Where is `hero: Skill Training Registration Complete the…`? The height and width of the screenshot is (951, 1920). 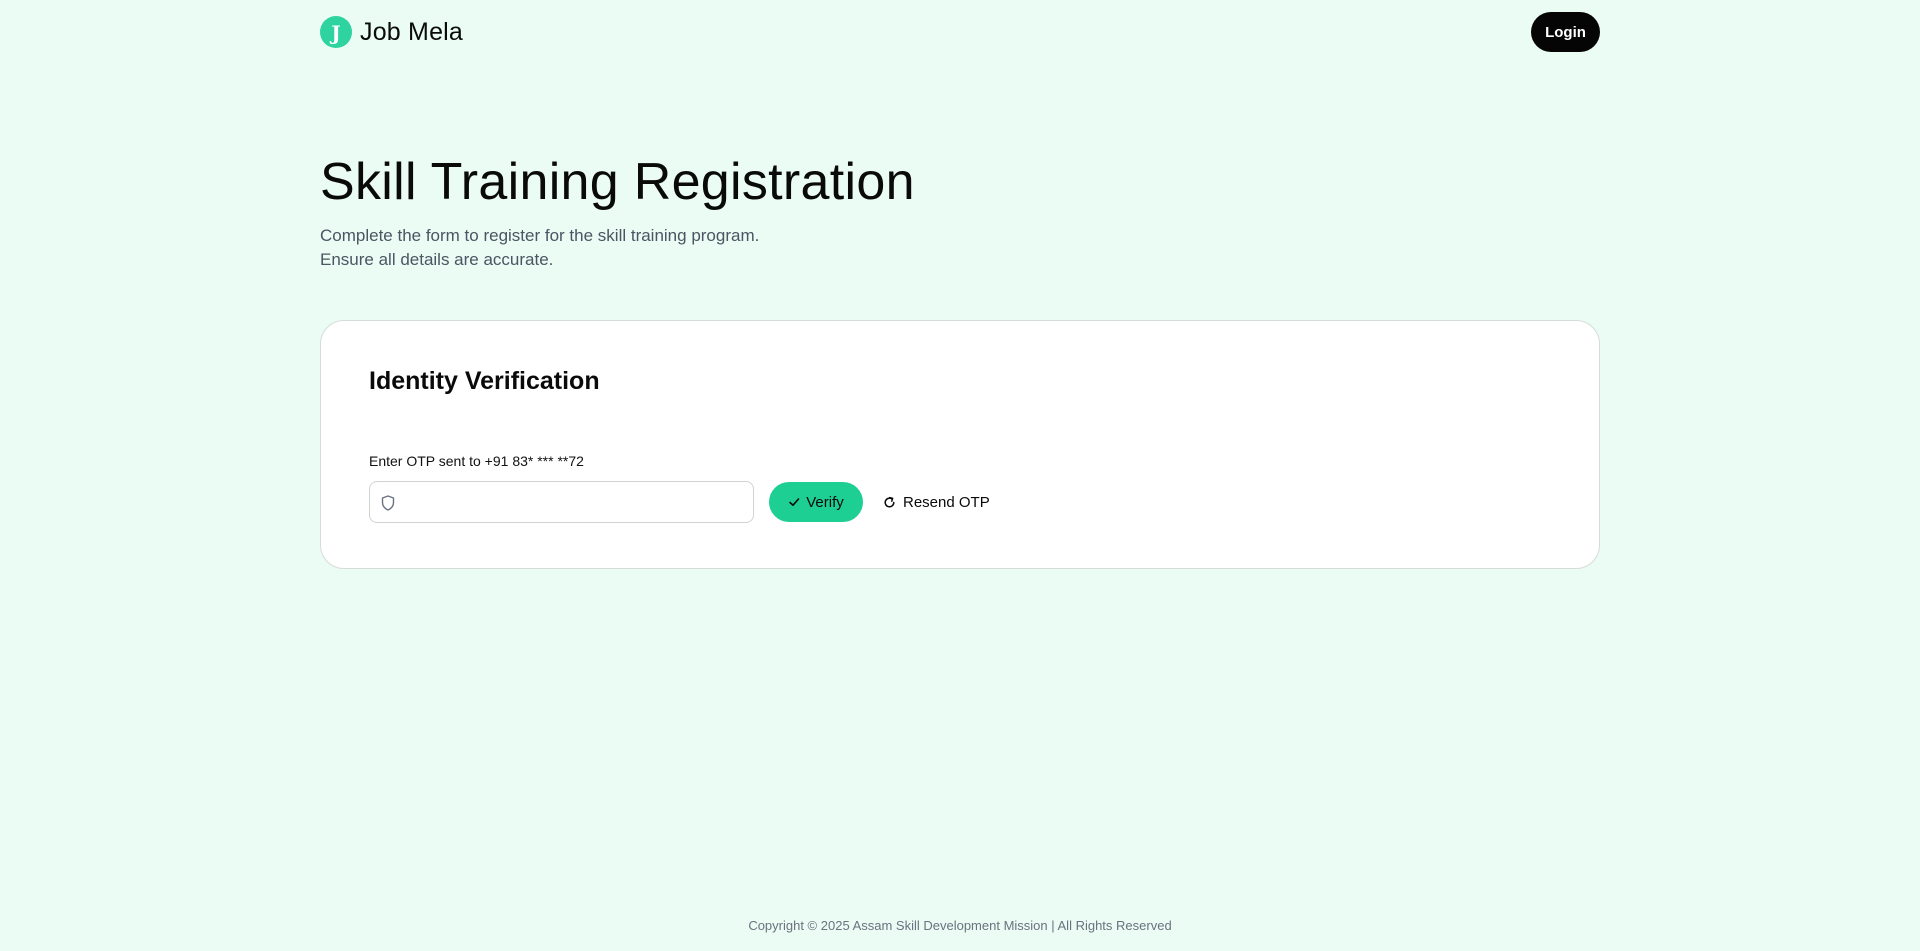
hero: Skill Training Registration Complete the… is located at coordinates (960, 211).